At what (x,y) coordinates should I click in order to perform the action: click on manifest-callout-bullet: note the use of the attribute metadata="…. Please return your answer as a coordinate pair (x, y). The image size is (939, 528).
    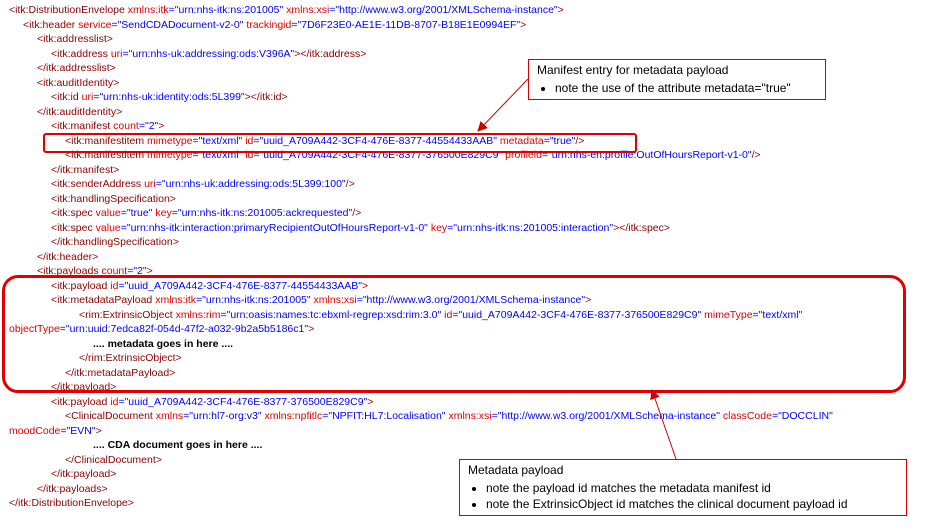
    Looking at the image, I should click on (686, 88).